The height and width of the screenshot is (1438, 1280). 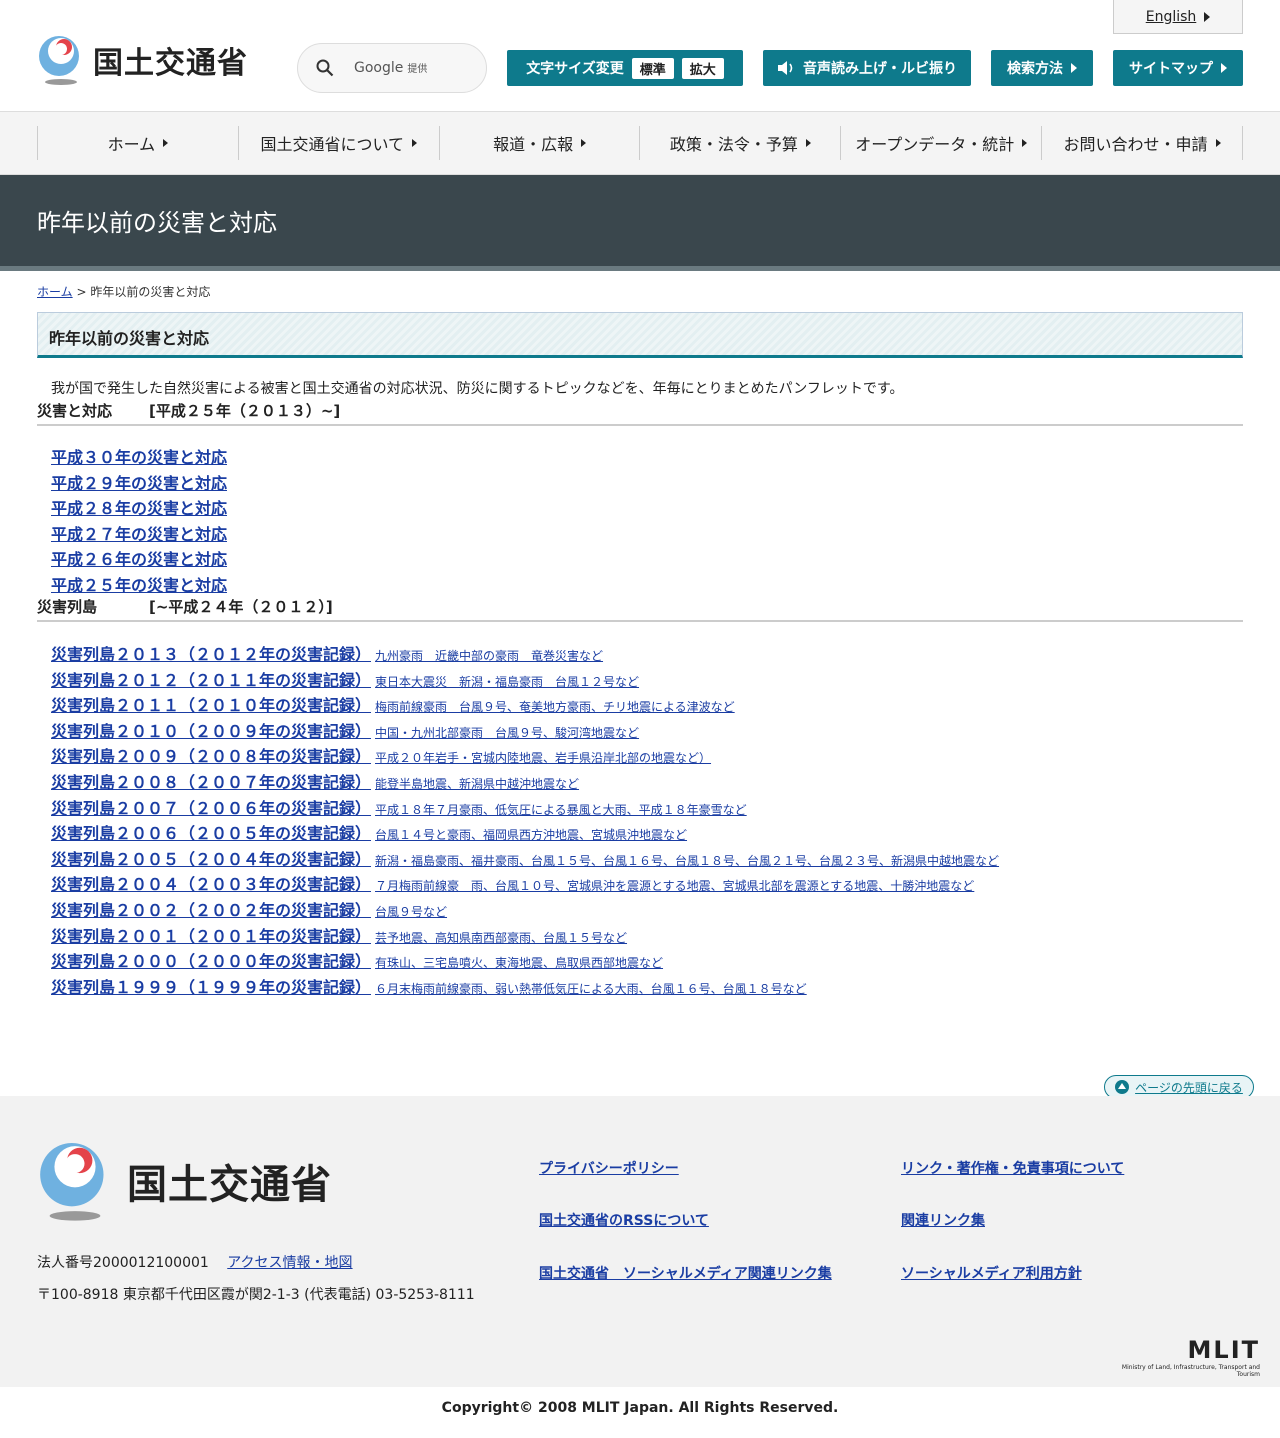 I want to click on list-item: 平成３０年の災害と対応, so click(x=139, y=457).